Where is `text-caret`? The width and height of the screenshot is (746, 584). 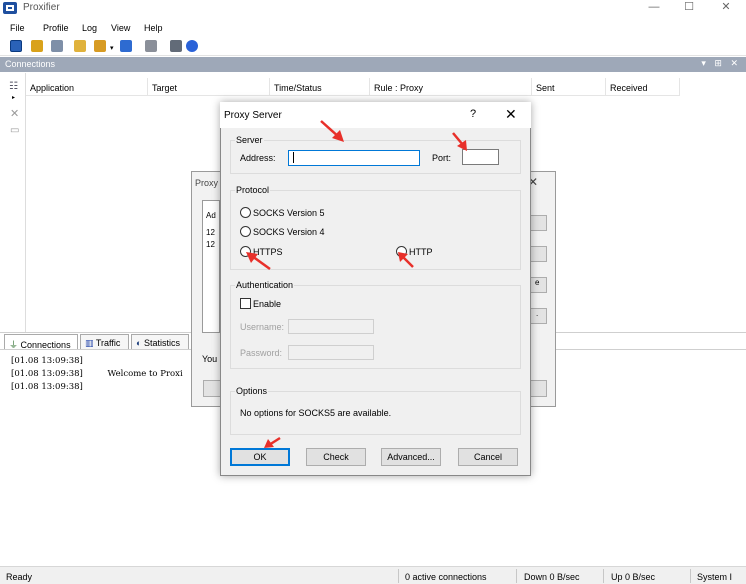 text-caret is located at coordinates (293, 157).